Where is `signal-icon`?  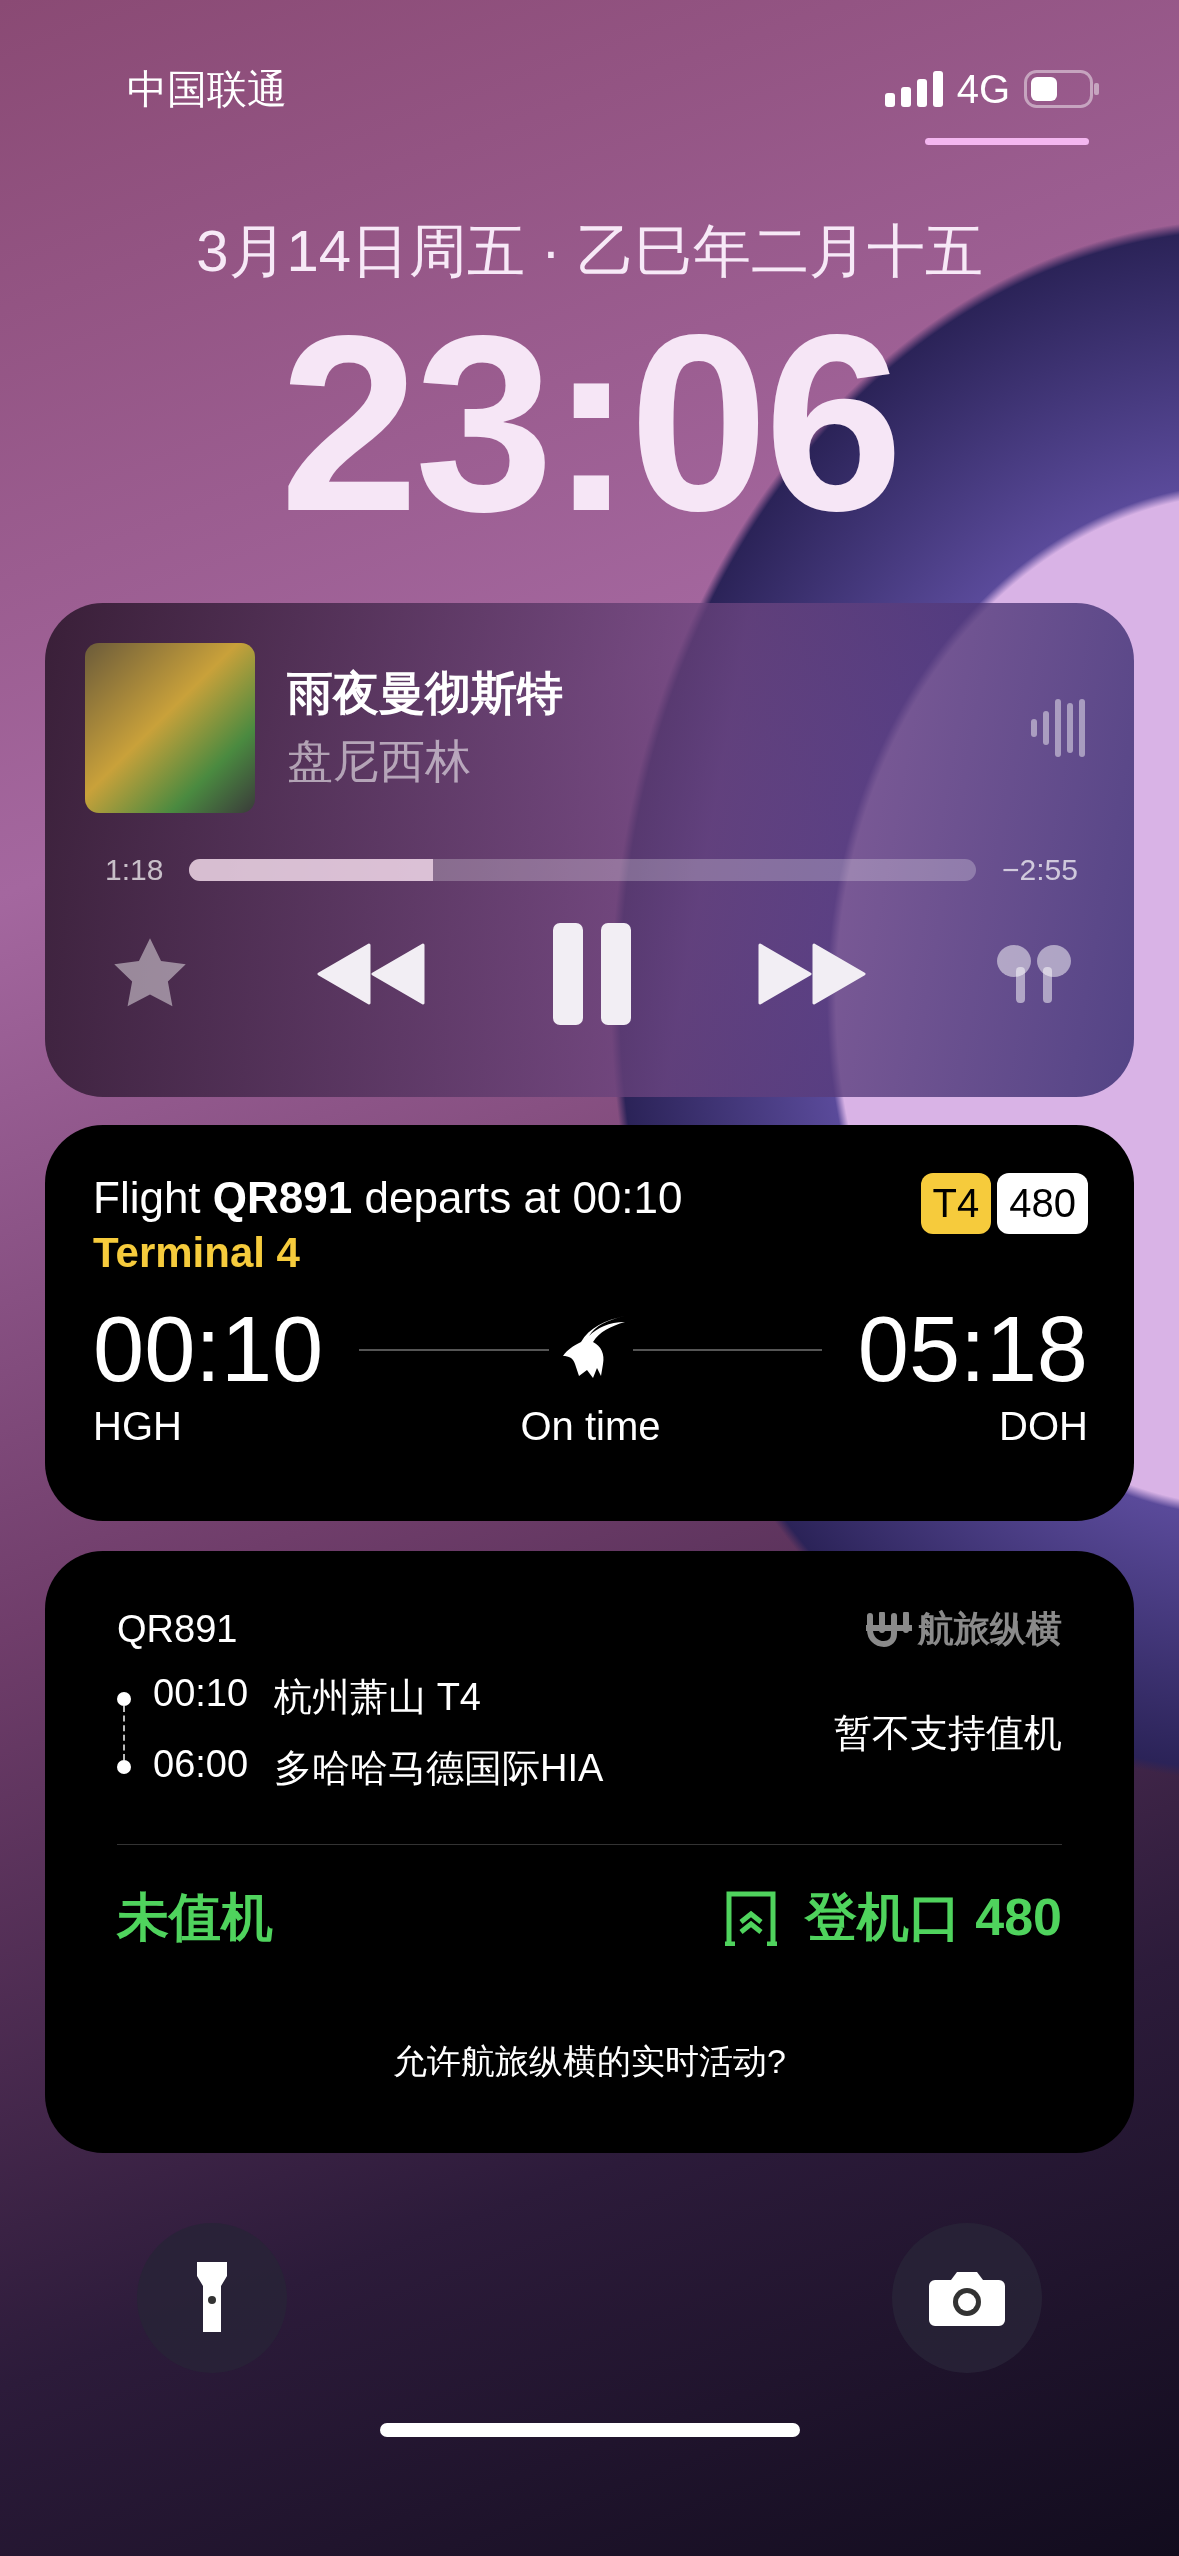
signal-icon is located at coordinates (913, 89).